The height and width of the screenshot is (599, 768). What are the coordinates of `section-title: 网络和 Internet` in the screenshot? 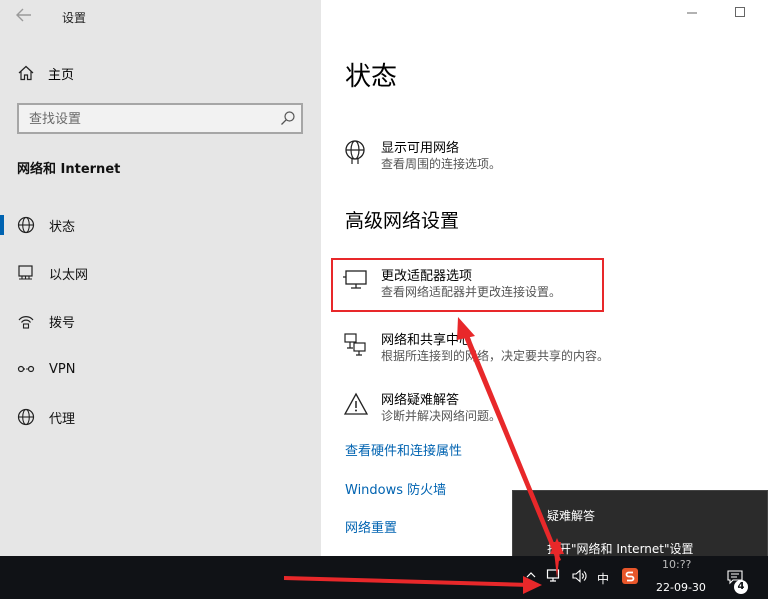 It's located at (69, 169).